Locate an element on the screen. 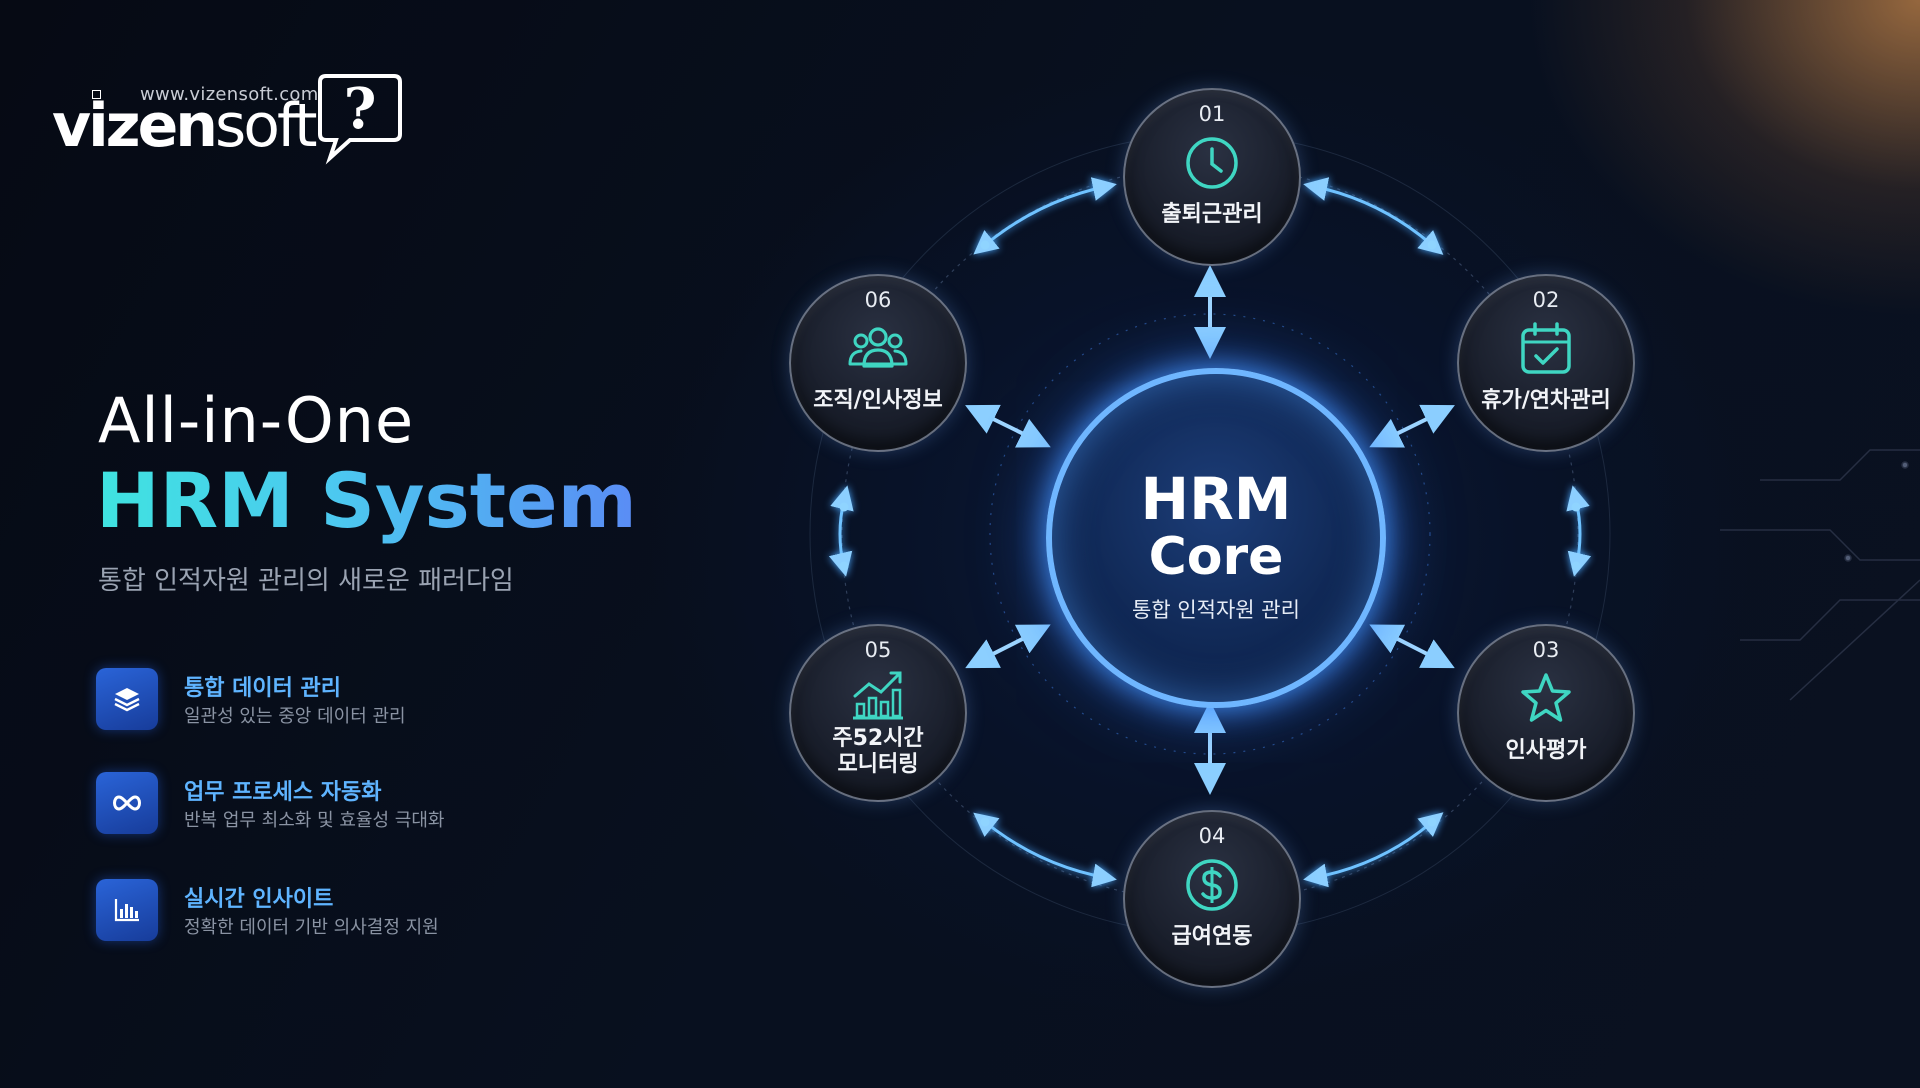  module-label: 주52시간 모니터링 is located at coordinates (878, 751).